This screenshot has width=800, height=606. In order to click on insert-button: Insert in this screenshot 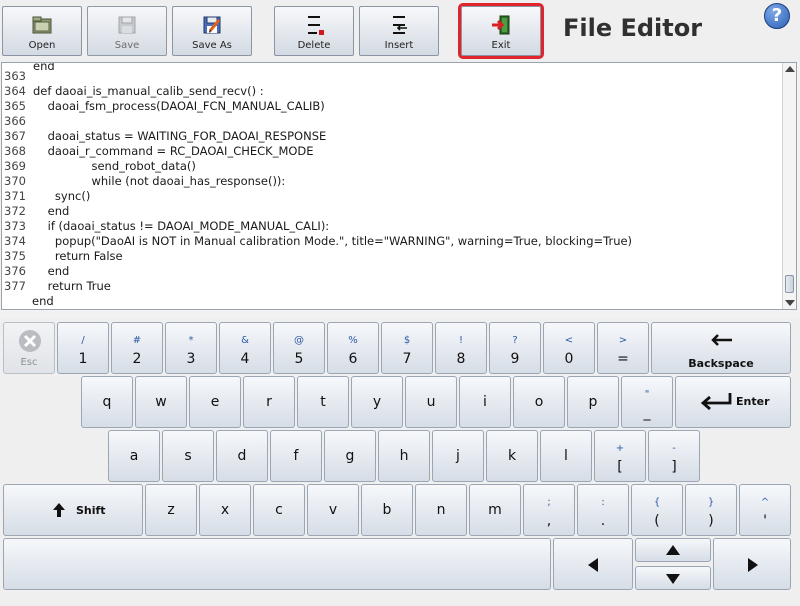, I will do `click(399, 31)`.